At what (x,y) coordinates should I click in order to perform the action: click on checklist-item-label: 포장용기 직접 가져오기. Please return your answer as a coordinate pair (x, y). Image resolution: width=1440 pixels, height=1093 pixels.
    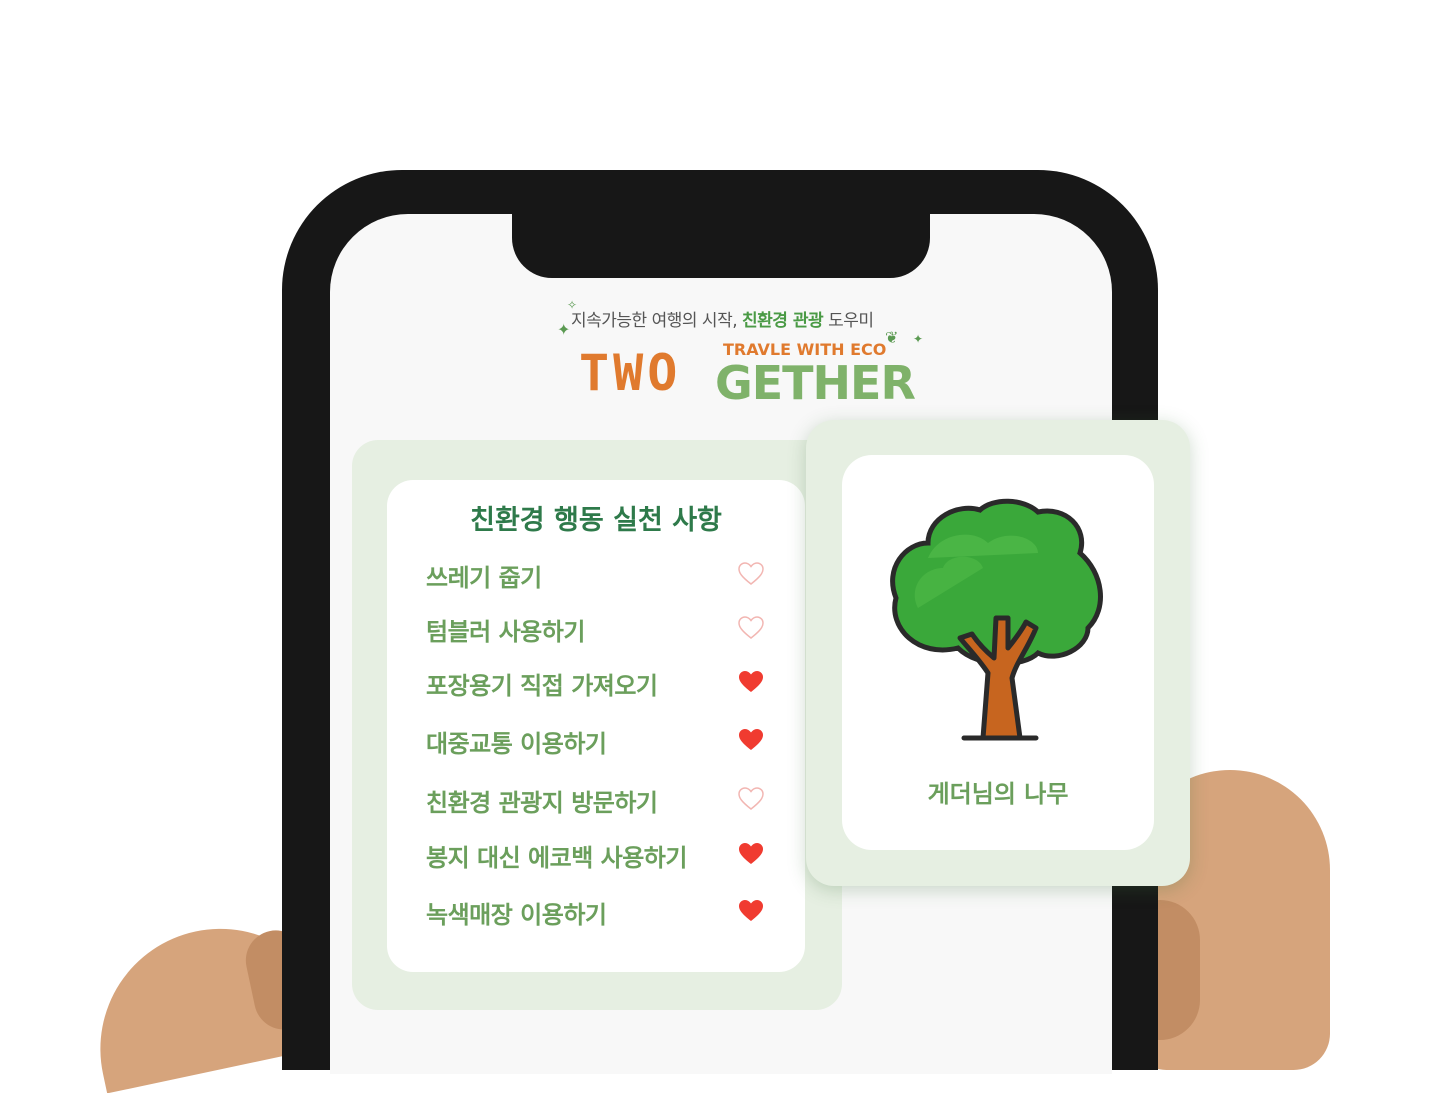
    Looking at the image, I should click on (542, 686).